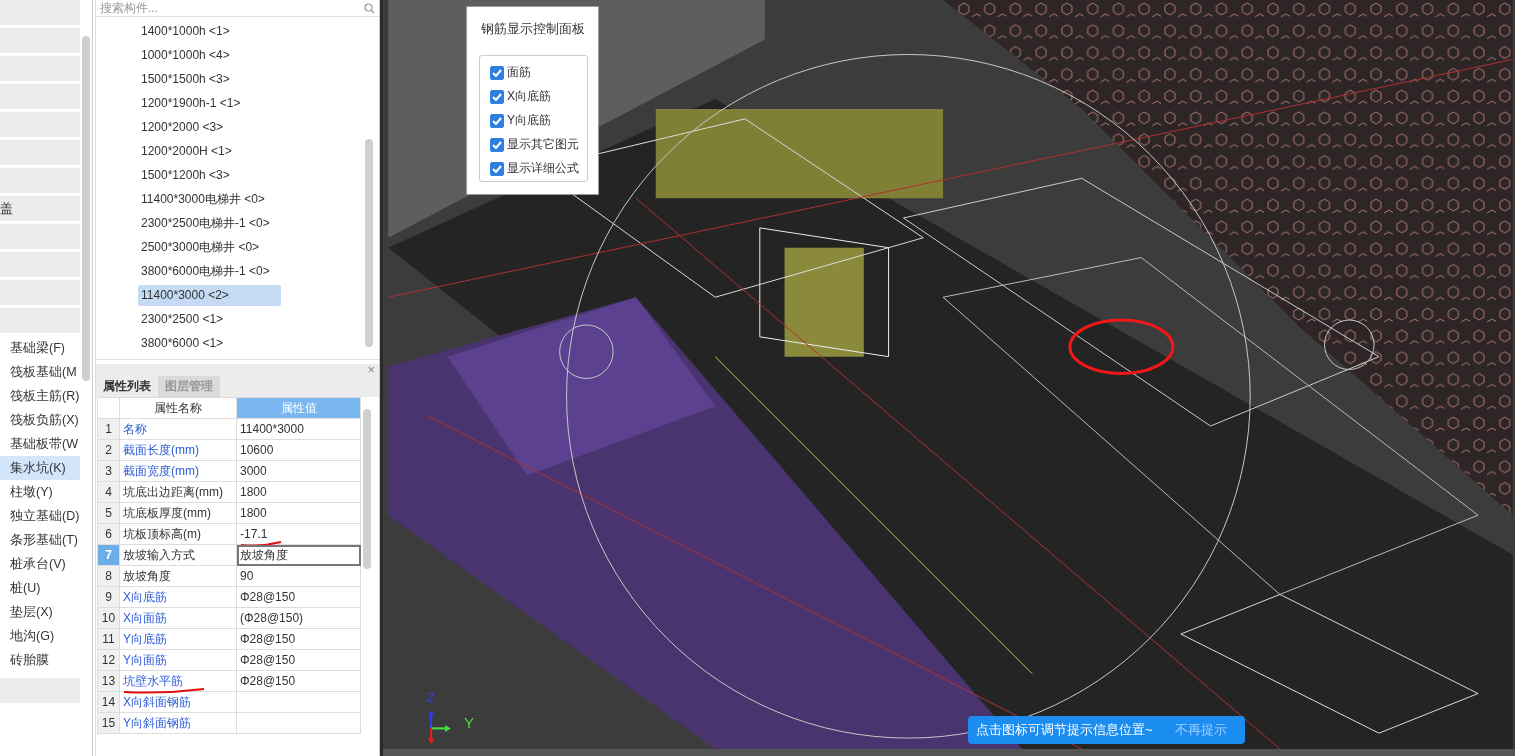 Image resolution: width=1515 pixels, height=756 pixels. Describe the element at coordinates (519, 72) in the screenshot. I see `checkbox-label: 面筋` at that location.